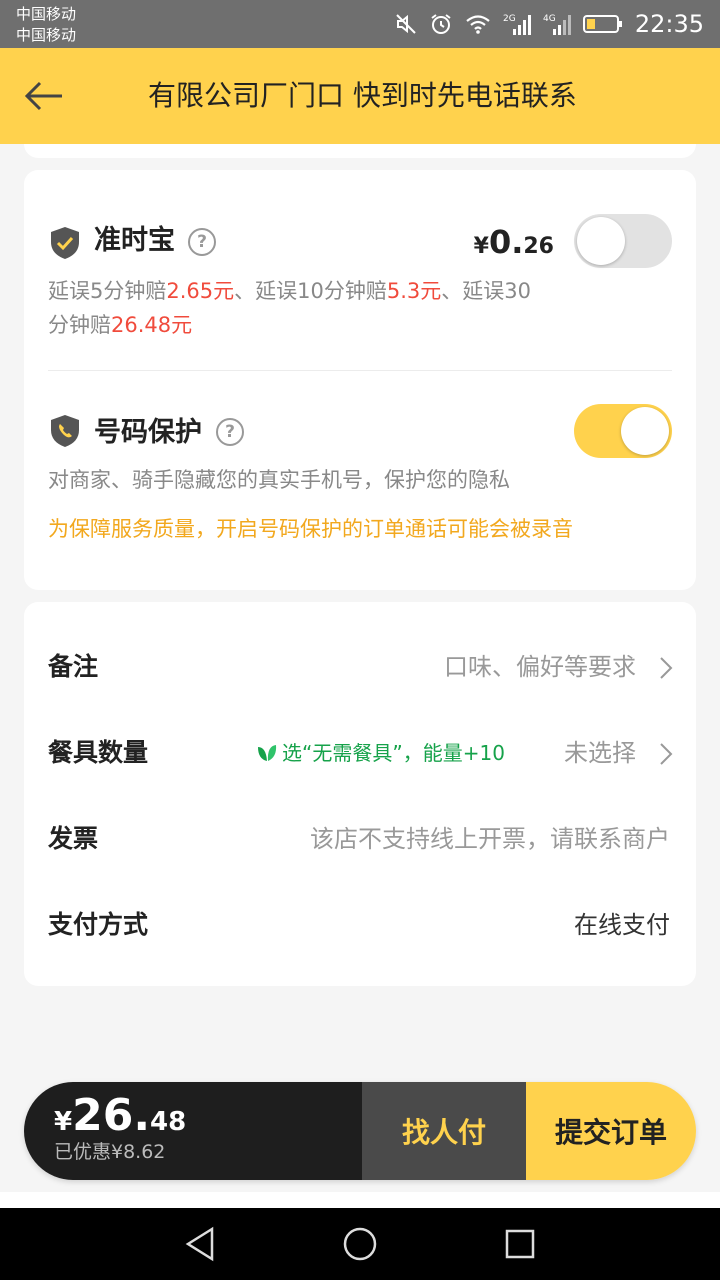  I want to click on on-time-title: 准时宝, so click(134, 240).